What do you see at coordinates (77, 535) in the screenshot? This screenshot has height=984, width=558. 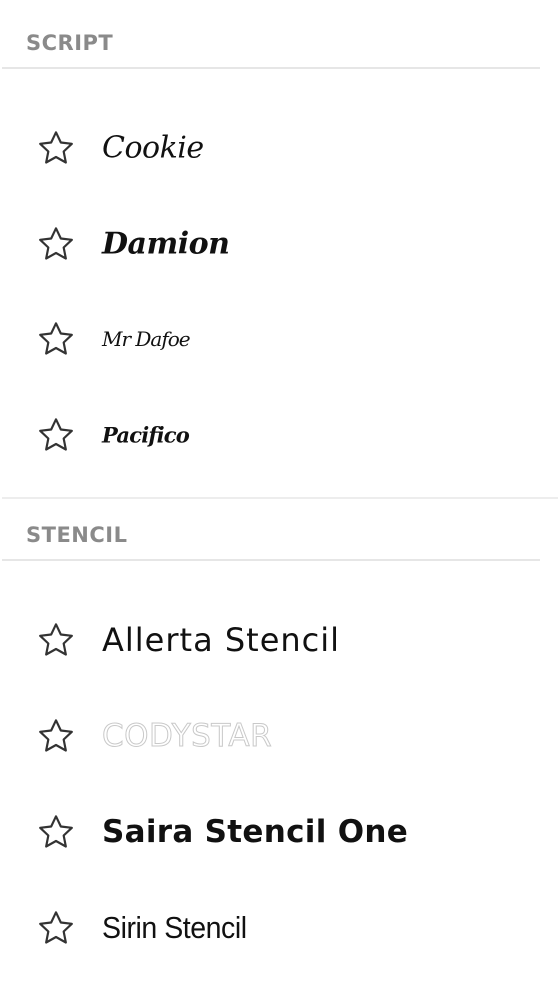 I see `section-header-stencil: STENCIL` at bounding box center [77, 535].